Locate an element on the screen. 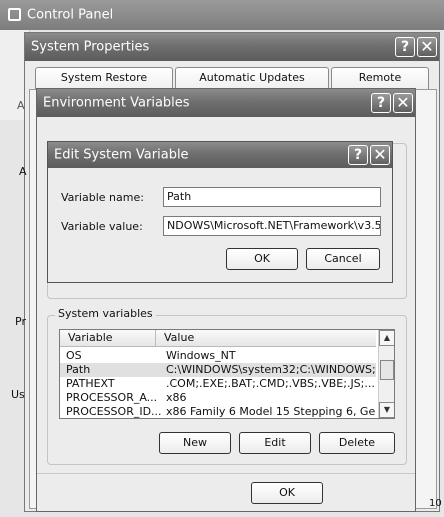 The image size is (444, 517). divider is located at coordinates (226, 473).